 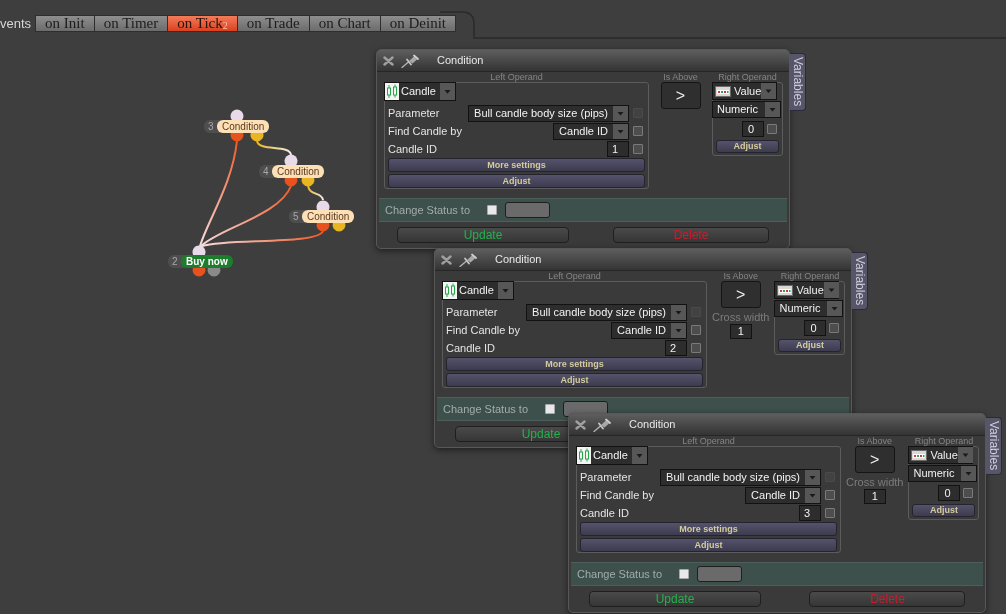 What do you see at coordinates (131, 23) in the screenshot?
I see `tab: on Timer` at bounding box center [131, 23].